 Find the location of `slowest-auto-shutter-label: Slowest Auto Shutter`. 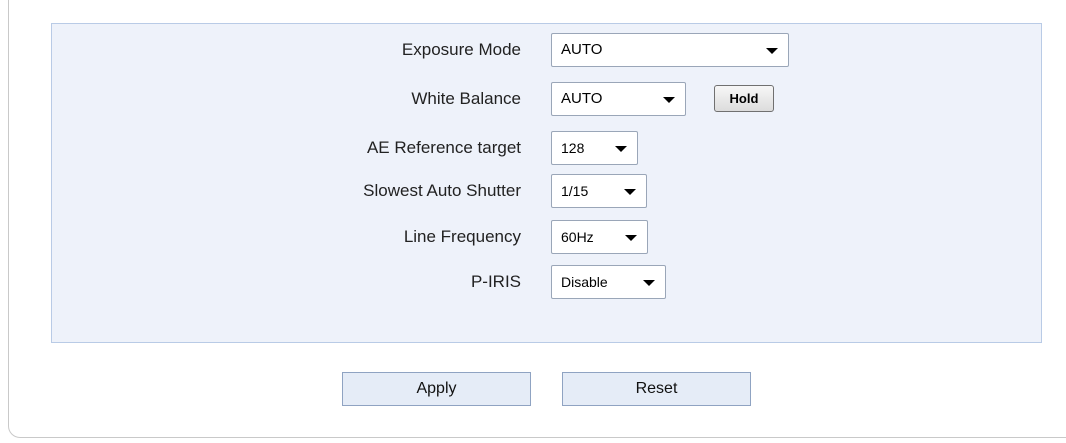

slowest-auto-shutter-label: Slowest Auto Shutter is located at coordinates (442, 190).